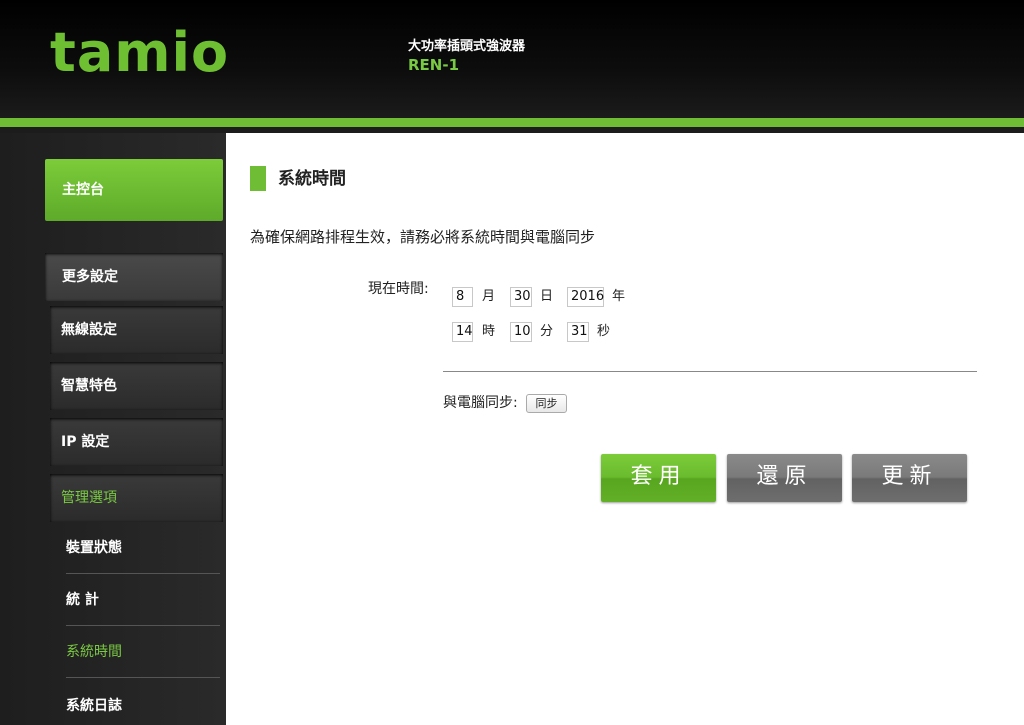  I want to click on divider, so click(710, 371).